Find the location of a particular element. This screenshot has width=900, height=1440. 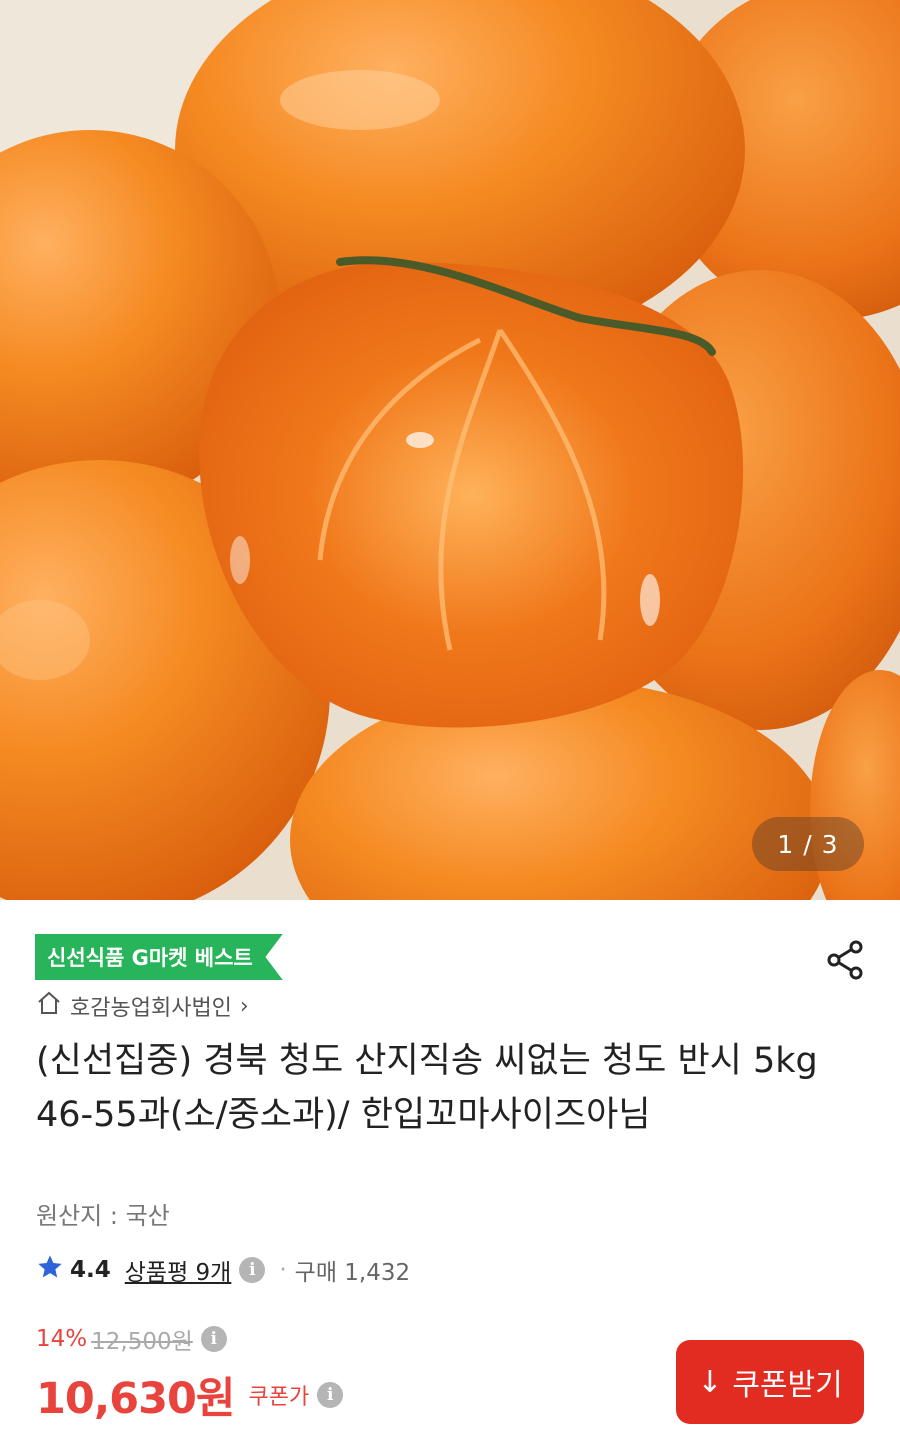

home-icon is located at coordinates (49, 1006).